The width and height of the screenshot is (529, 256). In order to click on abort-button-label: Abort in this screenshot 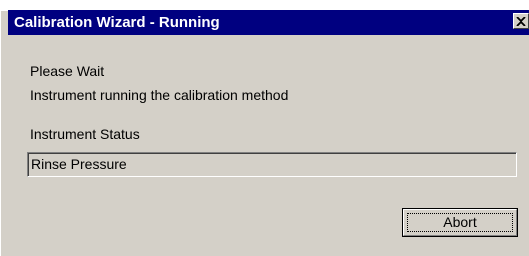, I will do `click(460, 222)`.